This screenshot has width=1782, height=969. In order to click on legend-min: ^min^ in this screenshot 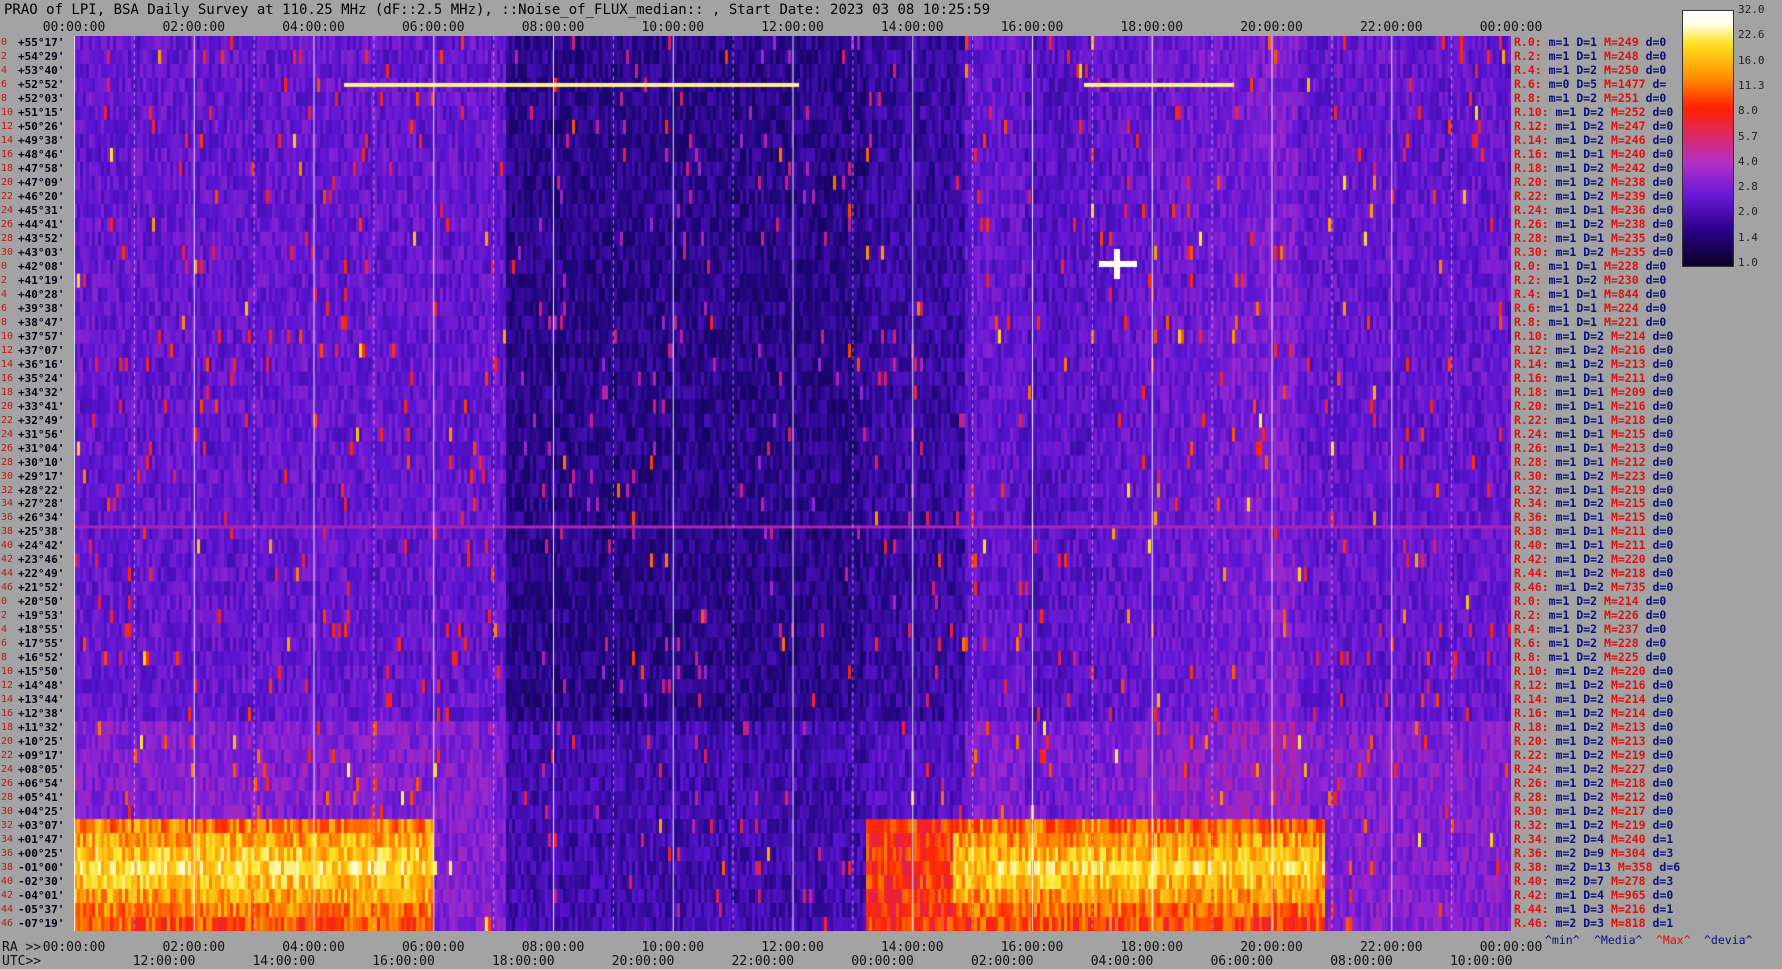, I will do `click(1562, 940)`.